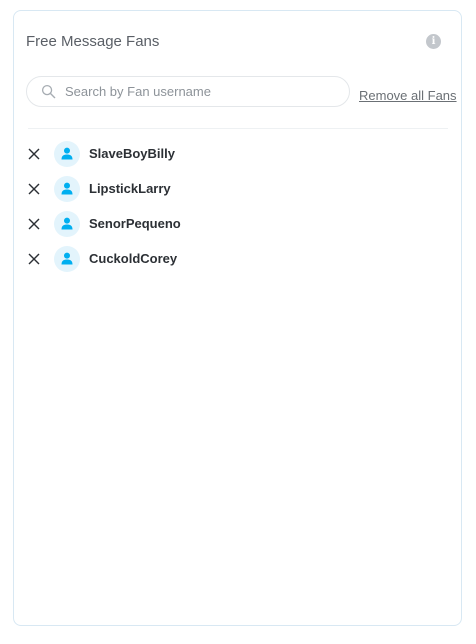 The height and width of the screenshot is (644, 476). What do you see at coordinates (133, 258) in the screenshot?
I see `fan-username: CuckoldCorey` at bounding box center [133, 258].